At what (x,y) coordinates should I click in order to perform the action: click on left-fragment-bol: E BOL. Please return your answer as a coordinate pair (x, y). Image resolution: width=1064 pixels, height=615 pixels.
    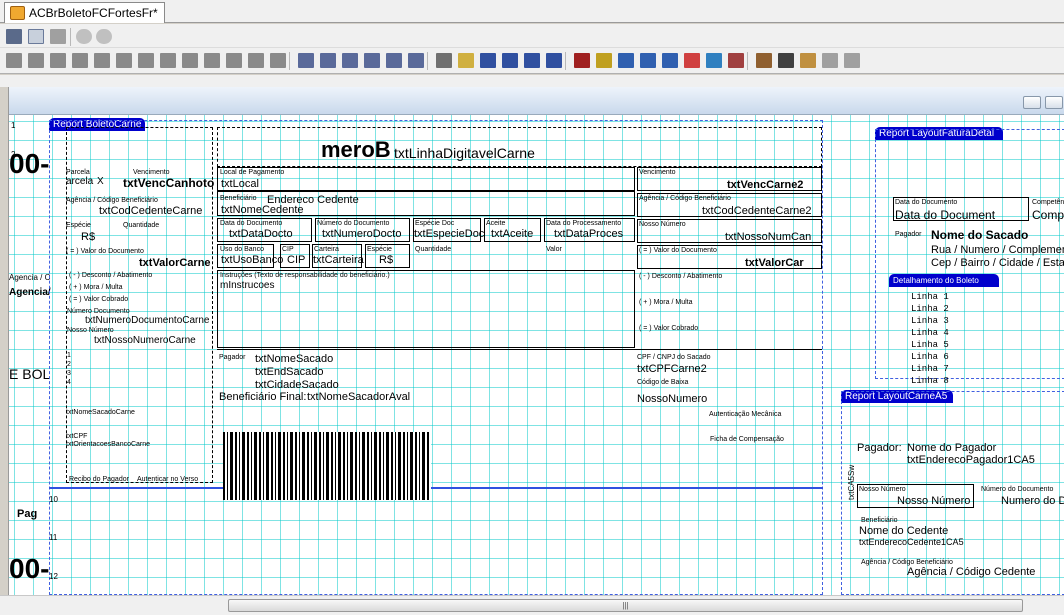
    Looking at the image, I should click on (30, 374).